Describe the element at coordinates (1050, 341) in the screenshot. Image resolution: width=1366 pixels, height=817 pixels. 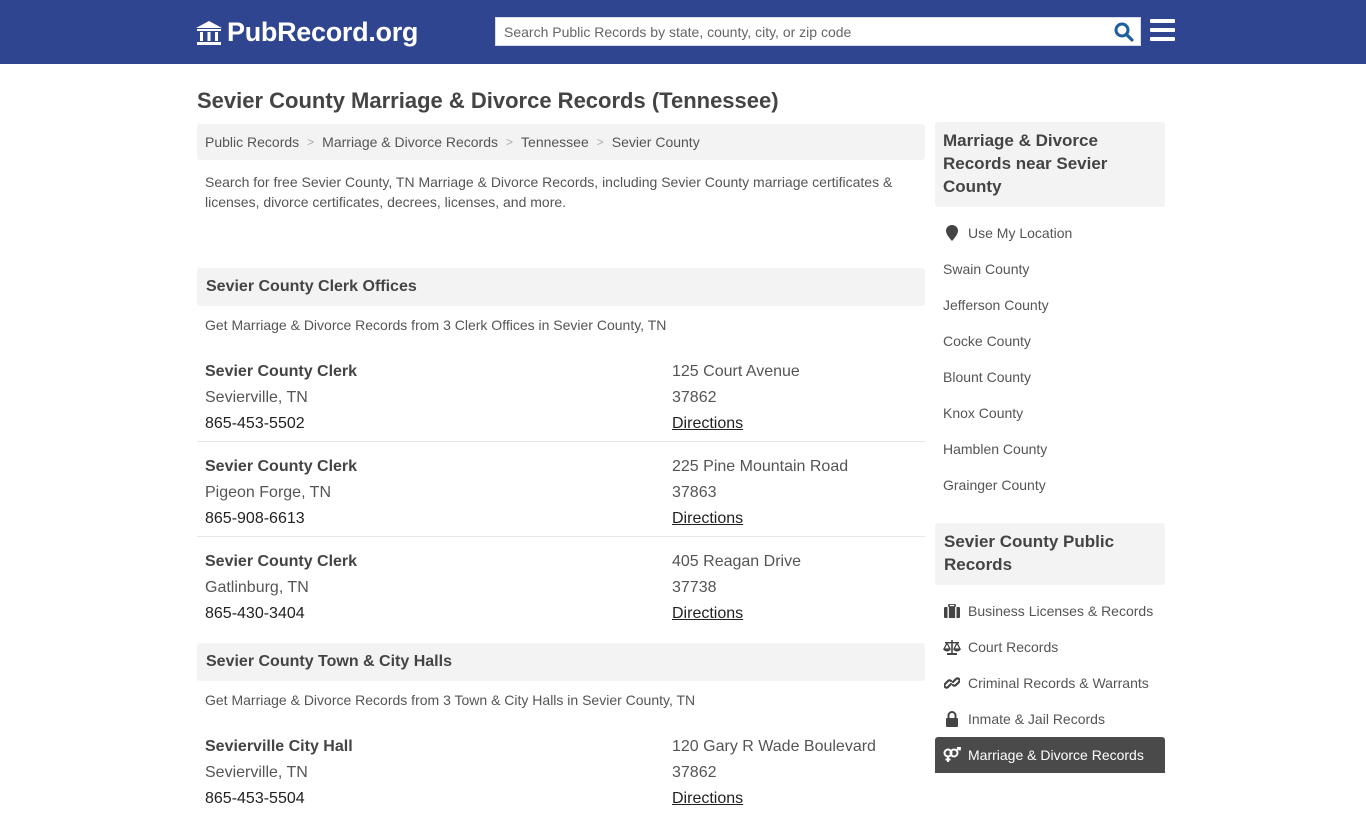
I see `nearby-county-link: Cocke County` at that location.